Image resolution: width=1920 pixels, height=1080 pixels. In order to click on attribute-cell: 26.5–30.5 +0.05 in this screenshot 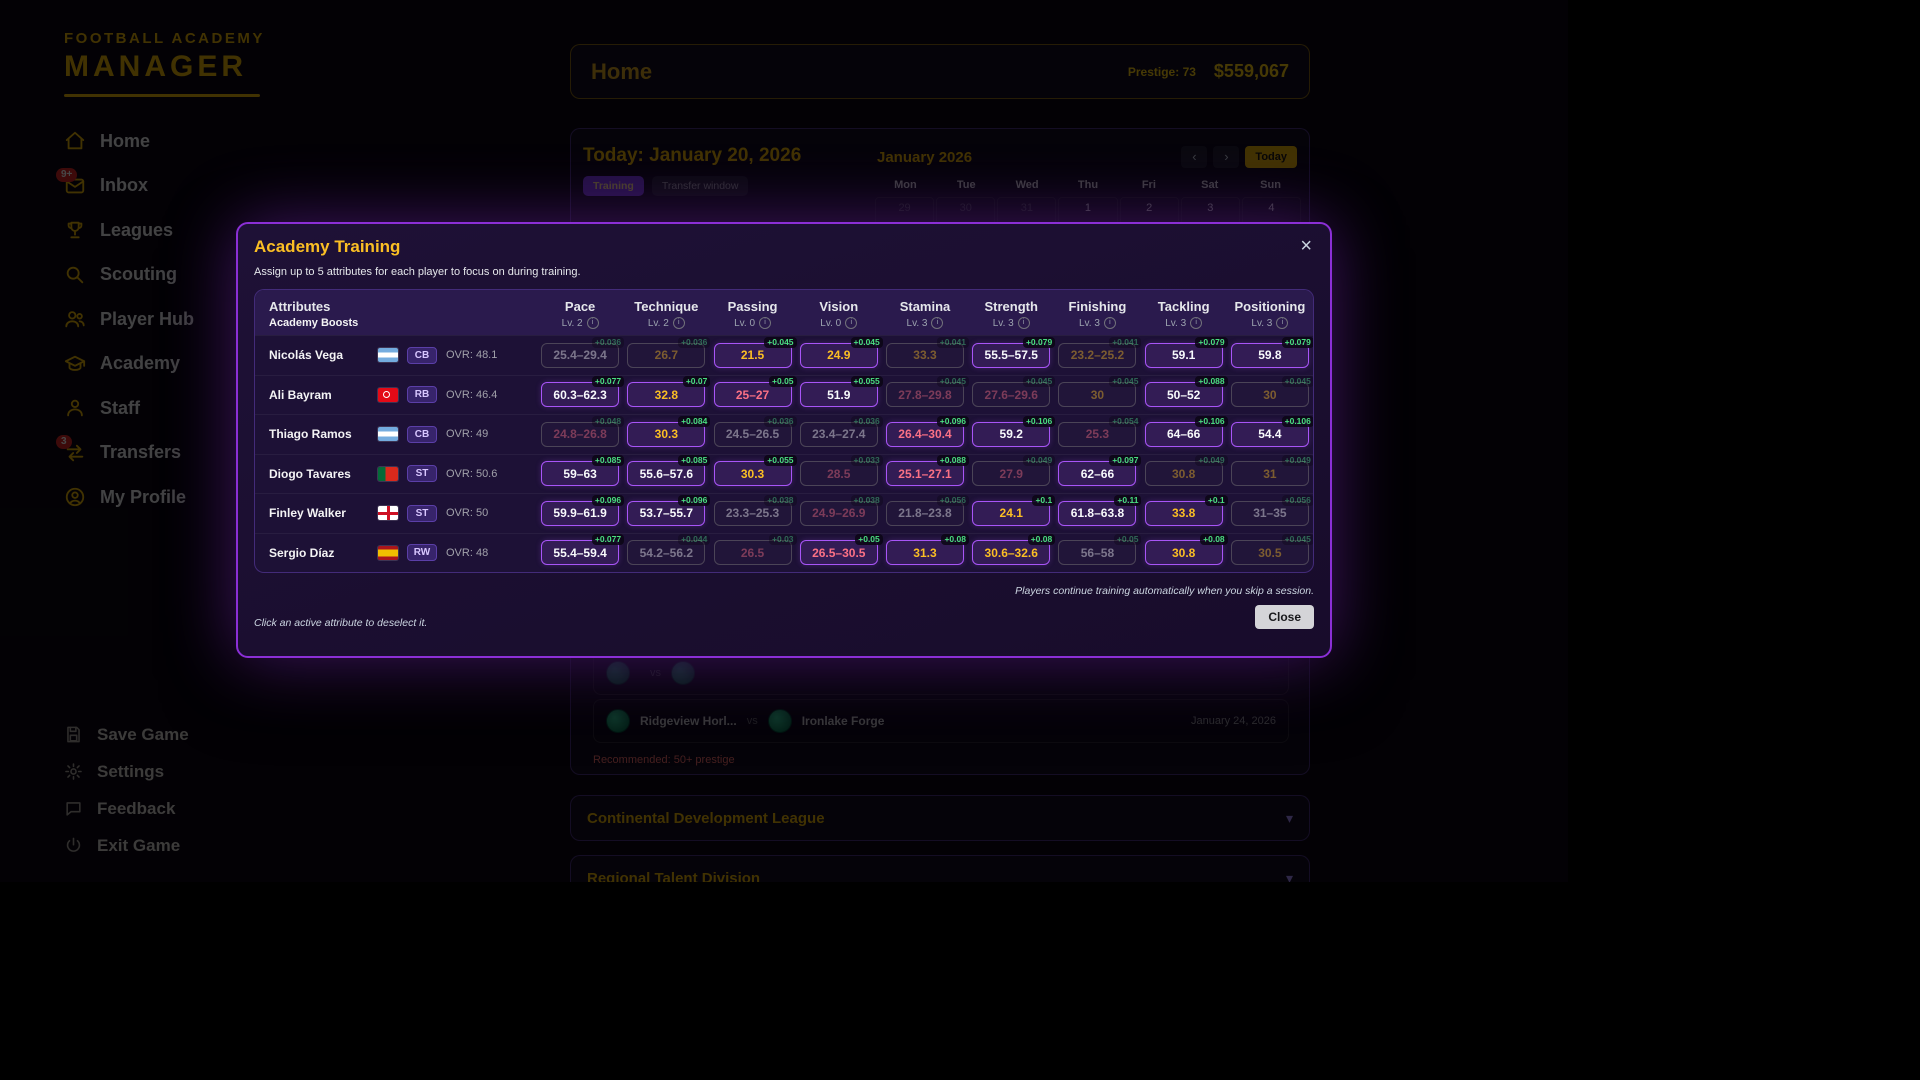, I will do `click(841, 550)`.